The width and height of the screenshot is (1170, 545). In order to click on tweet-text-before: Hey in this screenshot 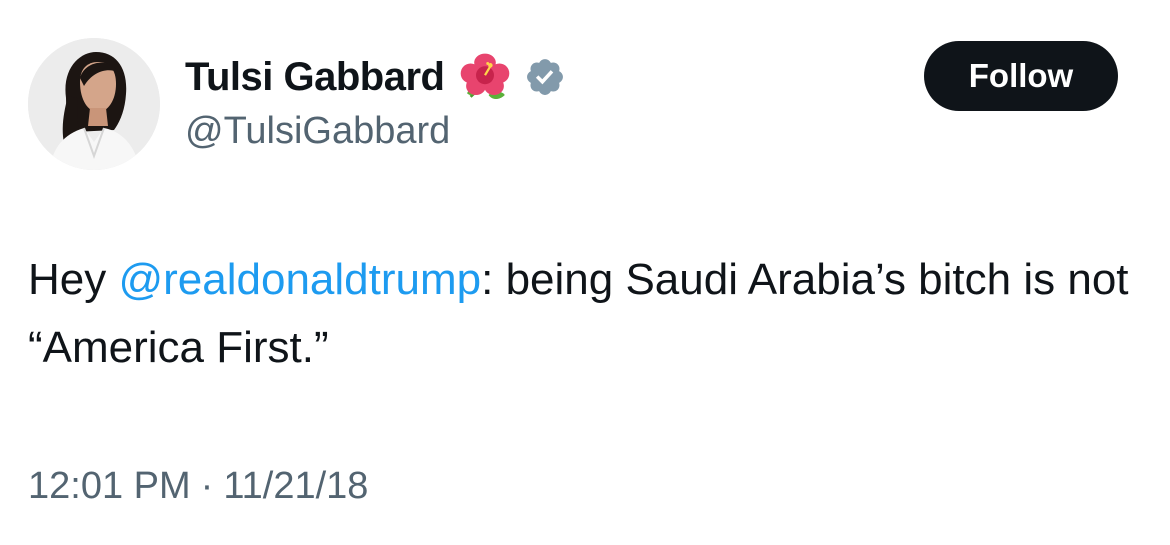, I will do `click(73, 279)`.